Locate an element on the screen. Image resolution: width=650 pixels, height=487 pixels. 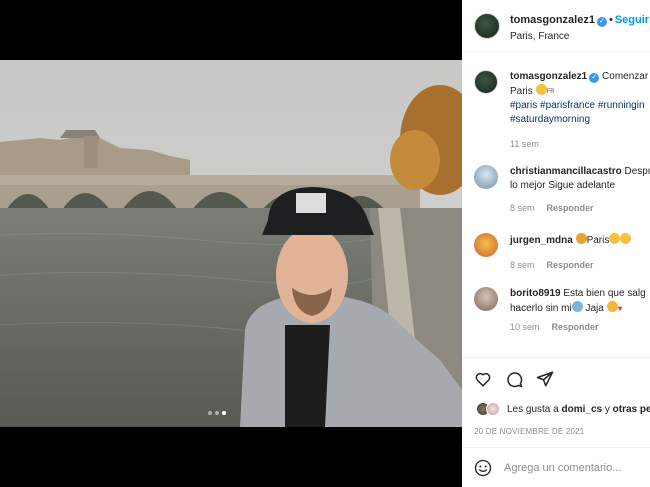
action-bar is located at coordinates (514, 379).